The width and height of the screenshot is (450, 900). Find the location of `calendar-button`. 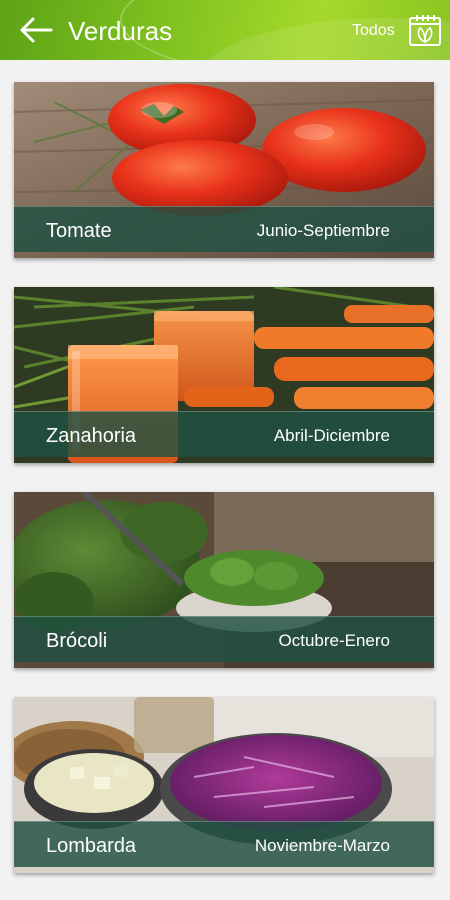

calendar-button is located at coordinates (425, 30).